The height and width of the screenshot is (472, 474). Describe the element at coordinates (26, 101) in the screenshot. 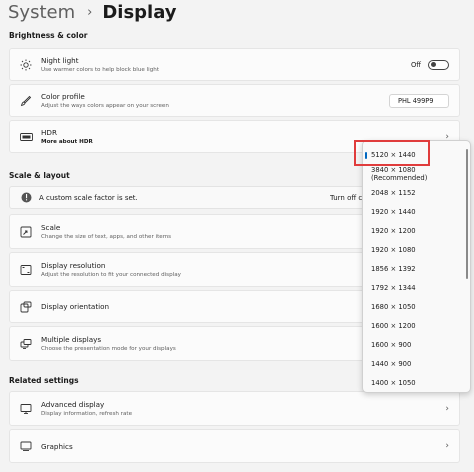

I see `brush-icon` at that location.